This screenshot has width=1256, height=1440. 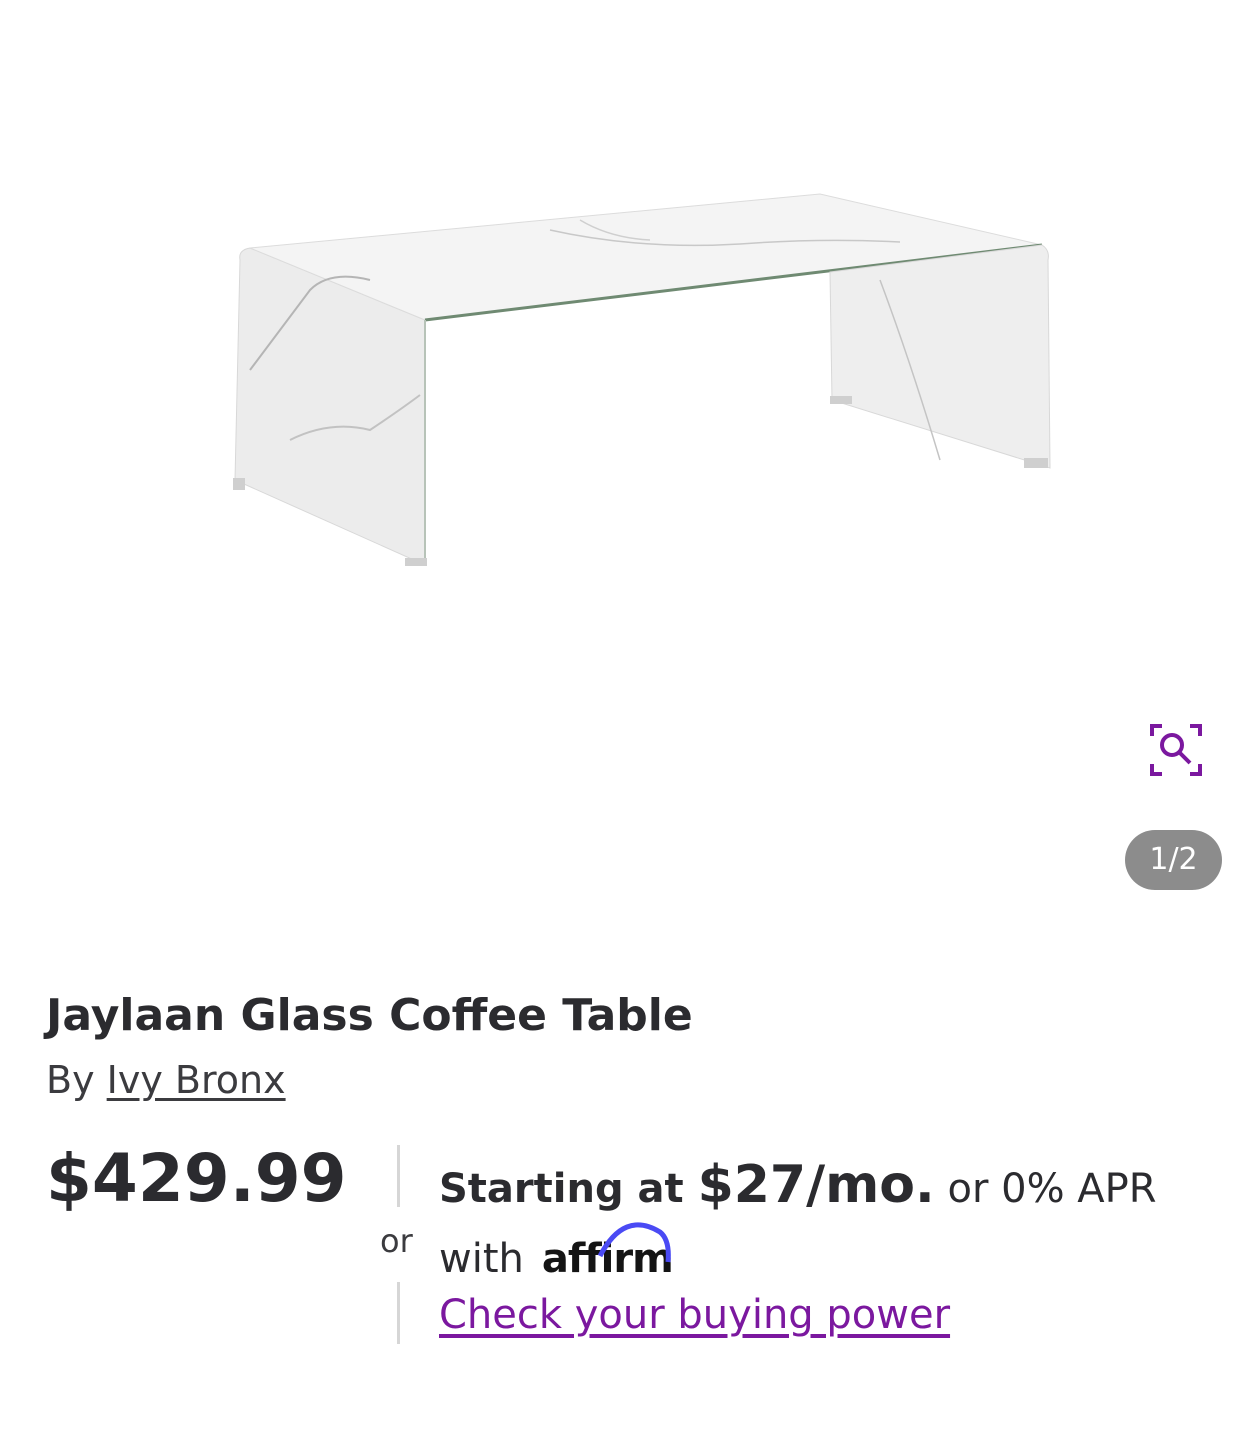 I want to click on apr-text: or 0% APR, so click(x=1045, y=1189).